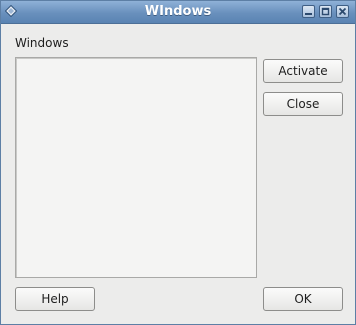 The height and width of the screenshot is (325, 356). Describe the element at coordinates (55, 299) in the screenshot. I see `help-button: Help` at that location.